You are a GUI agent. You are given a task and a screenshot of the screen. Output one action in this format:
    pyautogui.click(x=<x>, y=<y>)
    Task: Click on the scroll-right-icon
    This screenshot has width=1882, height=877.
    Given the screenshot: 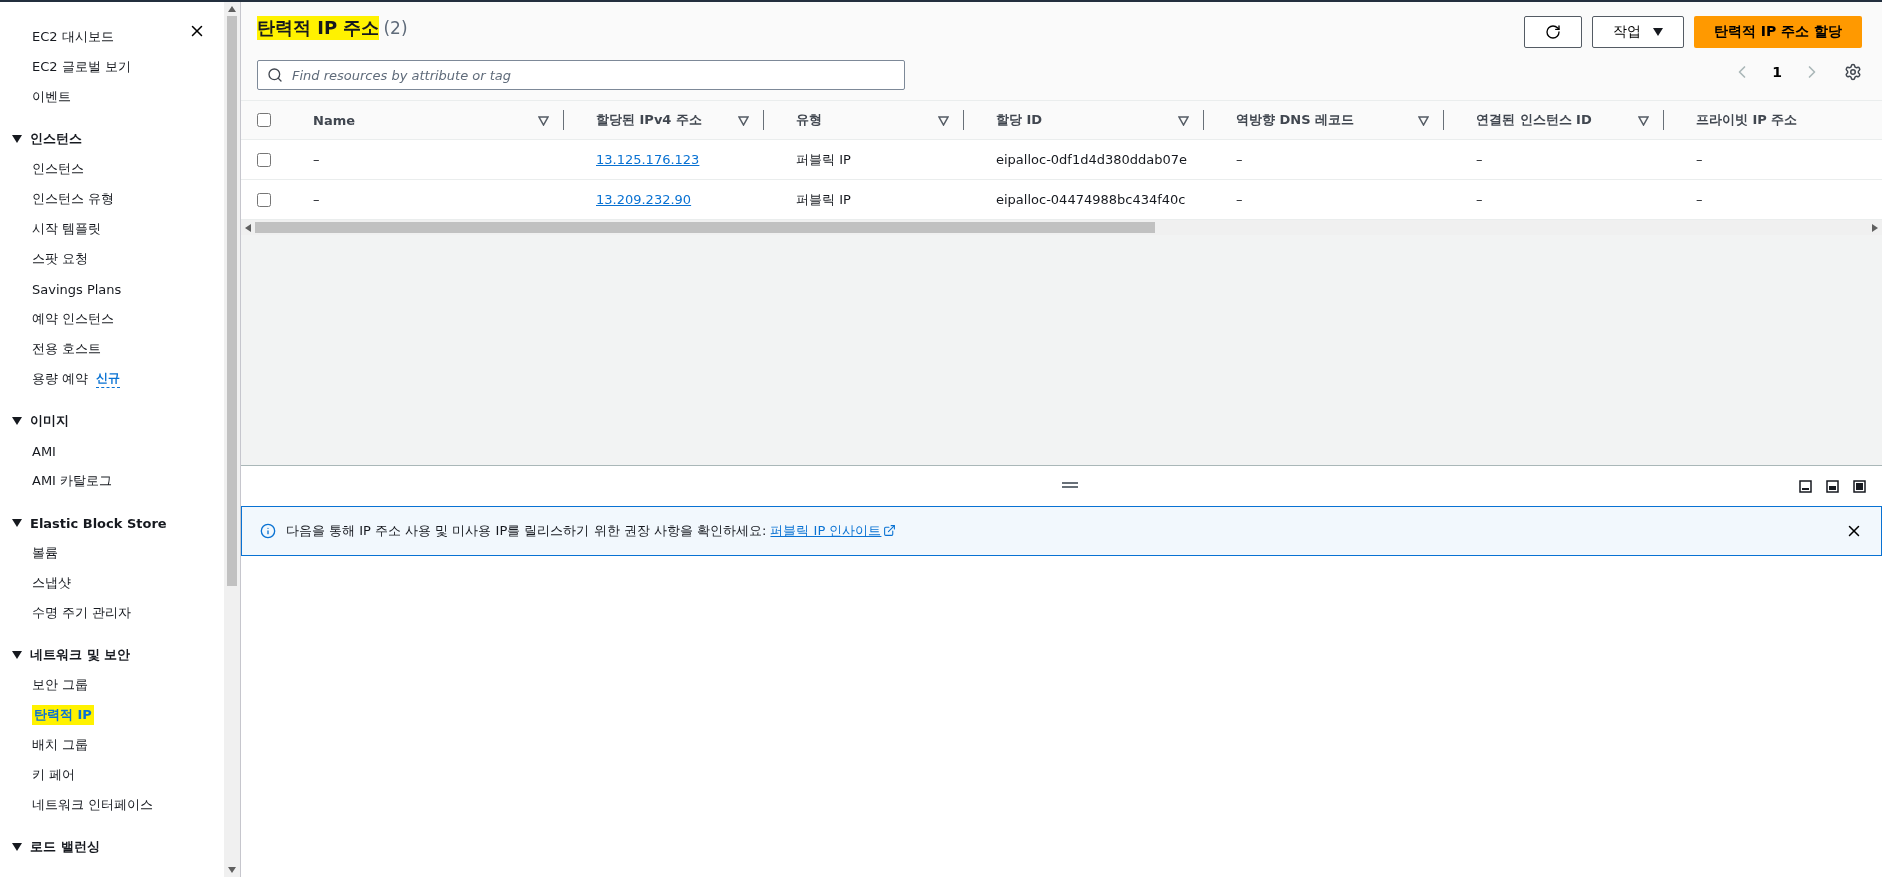 What is the action you would take?
    pyautogui.click(x=1875, y=227)
    